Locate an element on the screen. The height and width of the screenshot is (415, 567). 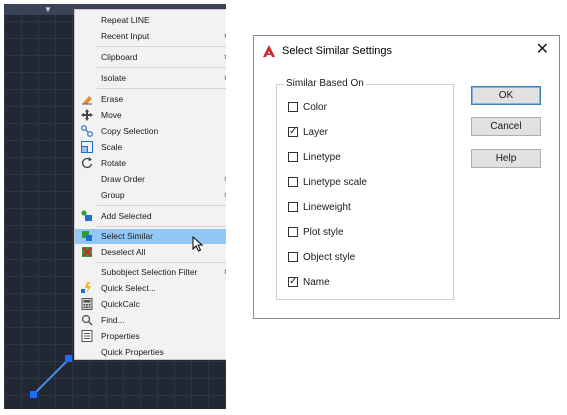
menu-item-label: Select Similar is located at coordinates (127, 236).